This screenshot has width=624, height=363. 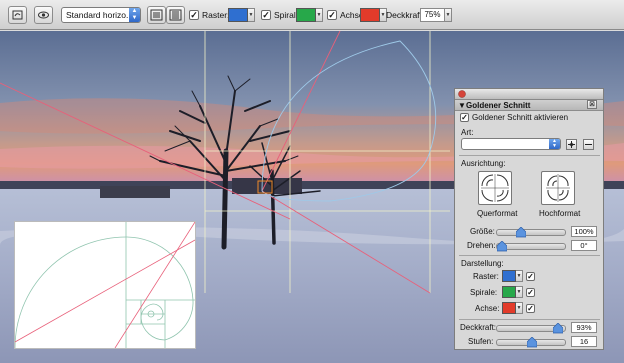 What do you see at coordinates (519, 292) in the screenshot?
I see `panel-spirale-dropdown: ▼` at bounding box center [519, 292].